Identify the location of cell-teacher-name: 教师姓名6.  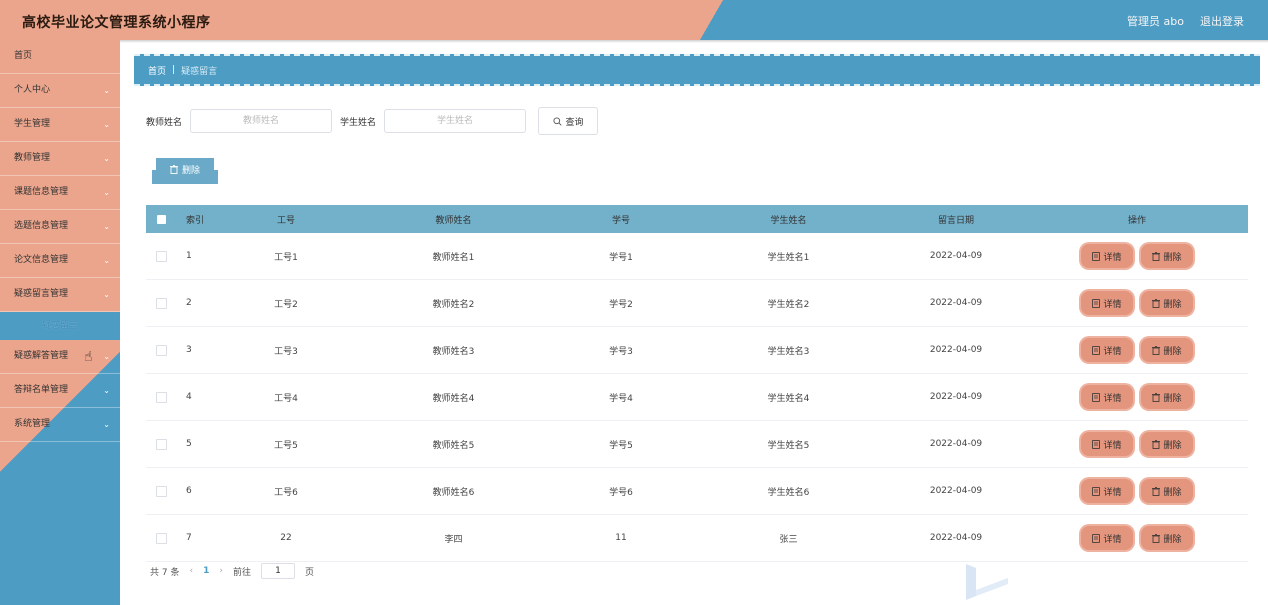
(453, 492).